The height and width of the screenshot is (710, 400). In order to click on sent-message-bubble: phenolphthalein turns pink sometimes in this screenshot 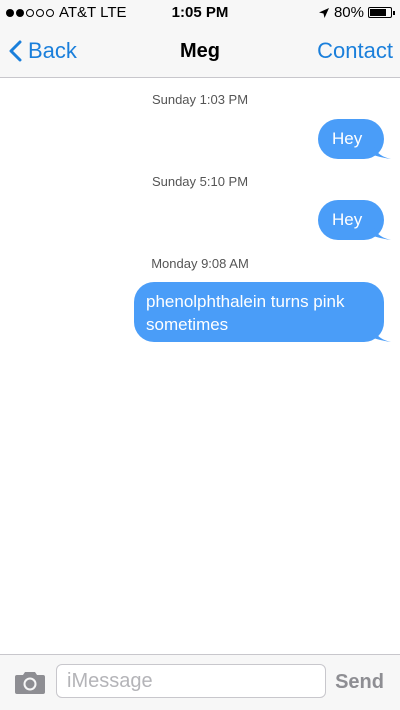, I will do `click(262, 312)`.